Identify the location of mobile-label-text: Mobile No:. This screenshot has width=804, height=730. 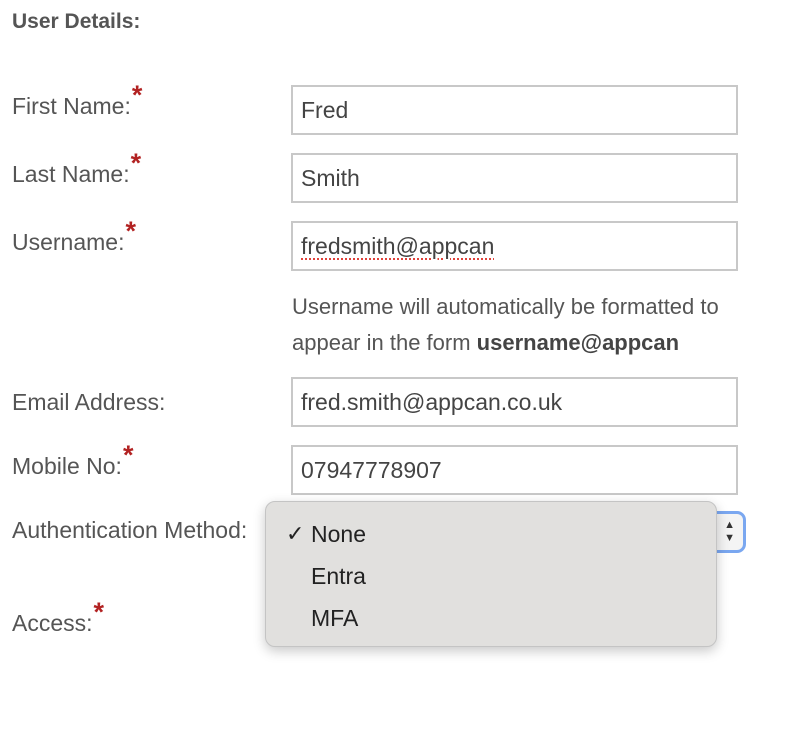
(67, 466).